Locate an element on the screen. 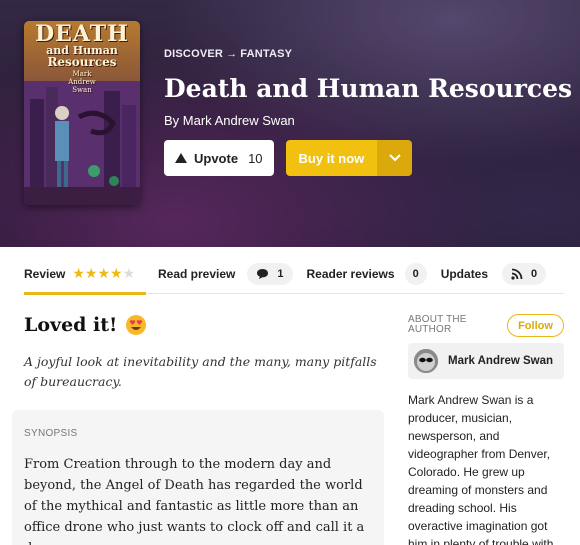 Image resolution: width=580 pixels, height=545 pixels. buy-dropdown-button is located at coordinates (395, 158).